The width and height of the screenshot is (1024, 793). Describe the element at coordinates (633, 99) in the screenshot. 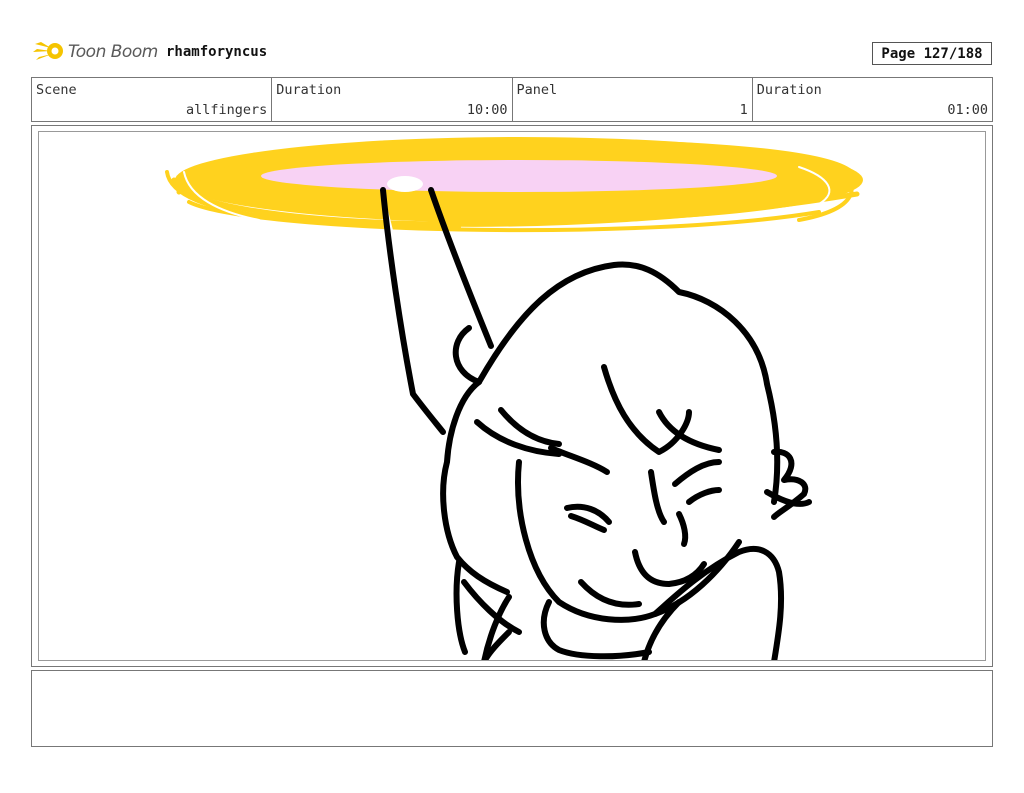

I see `panel-cell: Panel 1` at that location.